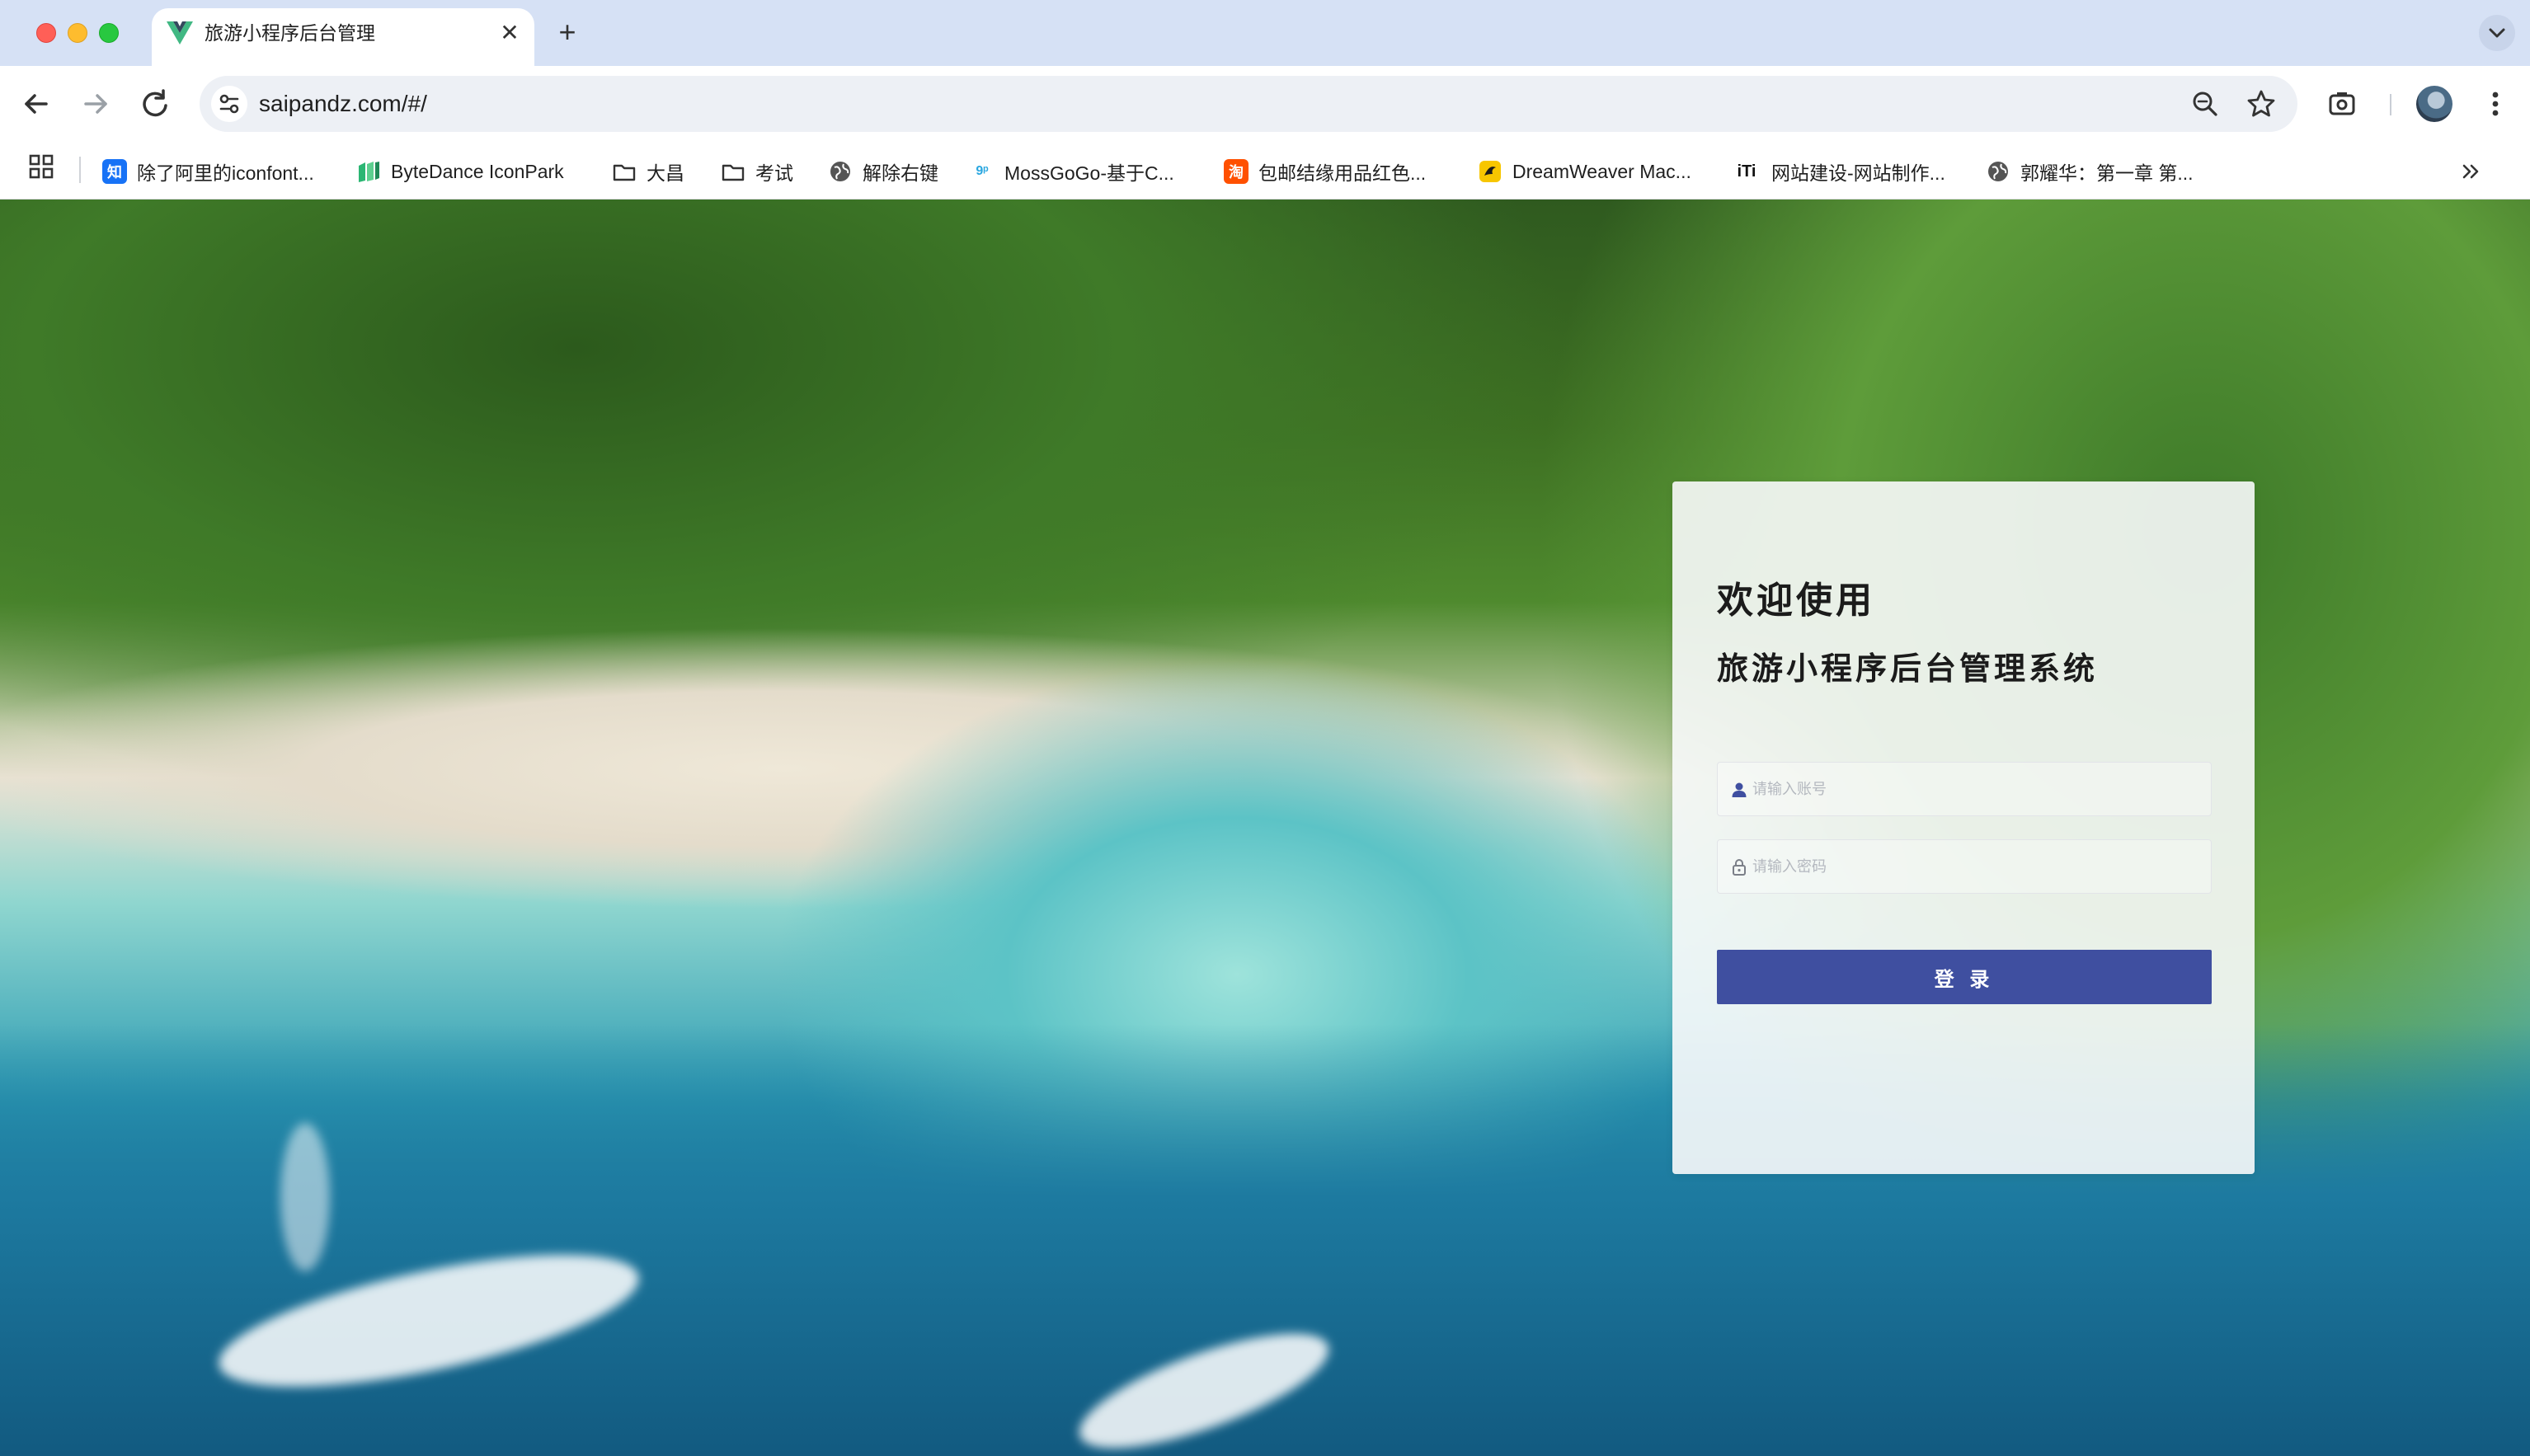 The width and height of the screenshot is (2530, 1456). I want to click on iconpark-icon, so click(369, 172).